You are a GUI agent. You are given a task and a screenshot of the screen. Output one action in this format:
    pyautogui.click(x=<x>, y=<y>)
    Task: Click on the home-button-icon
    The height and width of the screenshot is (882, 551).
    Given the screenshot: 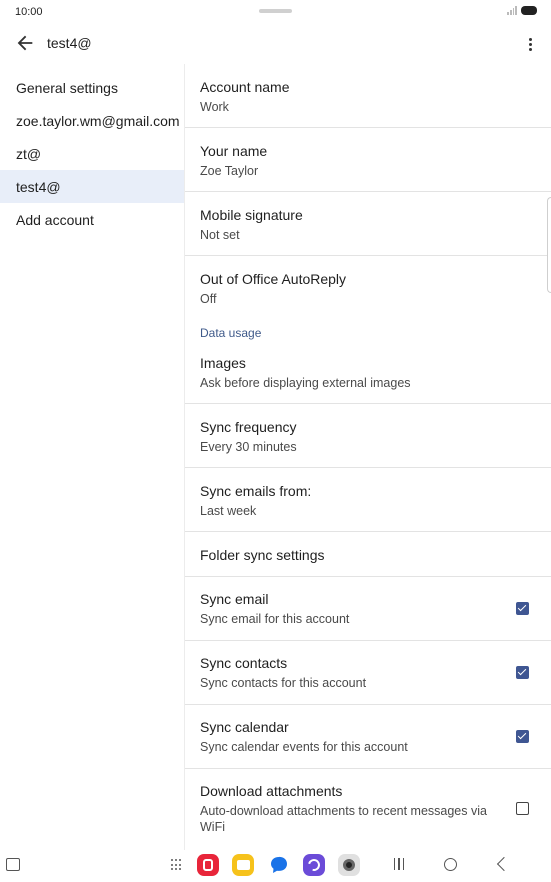 What is the action you would take?
    pyautogui.click(x=450, y=864)
    